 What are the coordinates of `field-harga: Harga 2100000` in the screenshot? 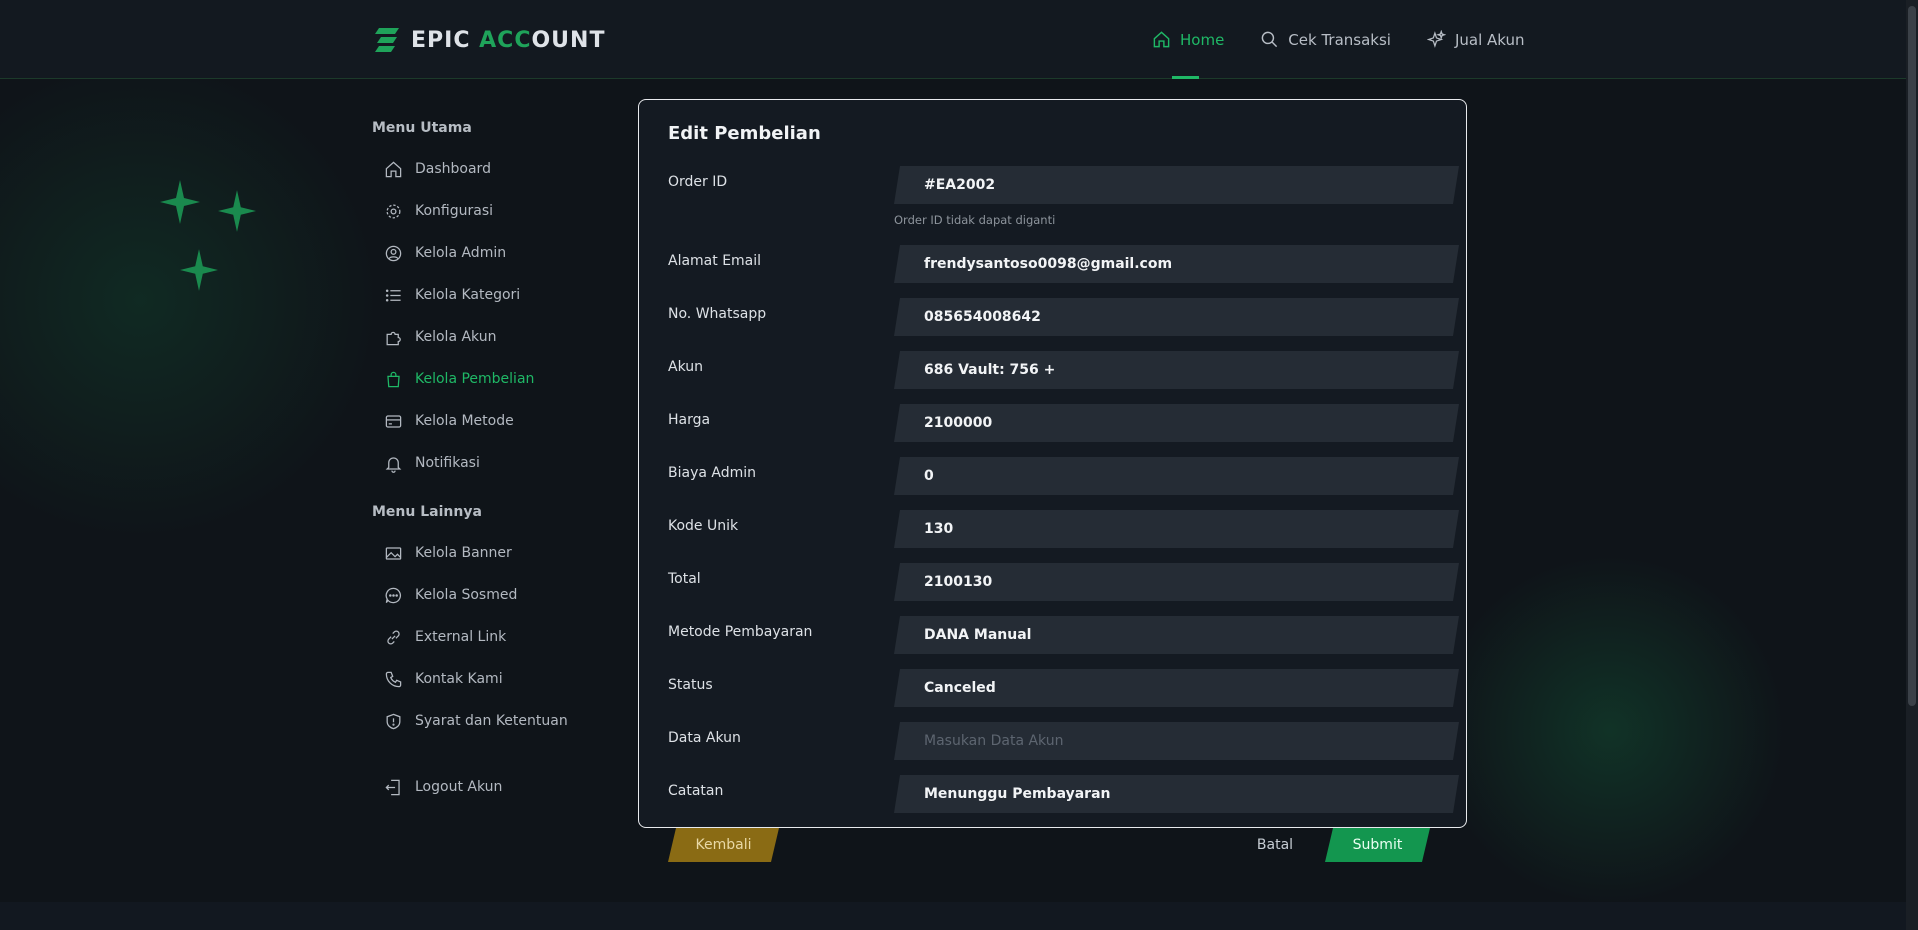 It's located at (1053, 423).